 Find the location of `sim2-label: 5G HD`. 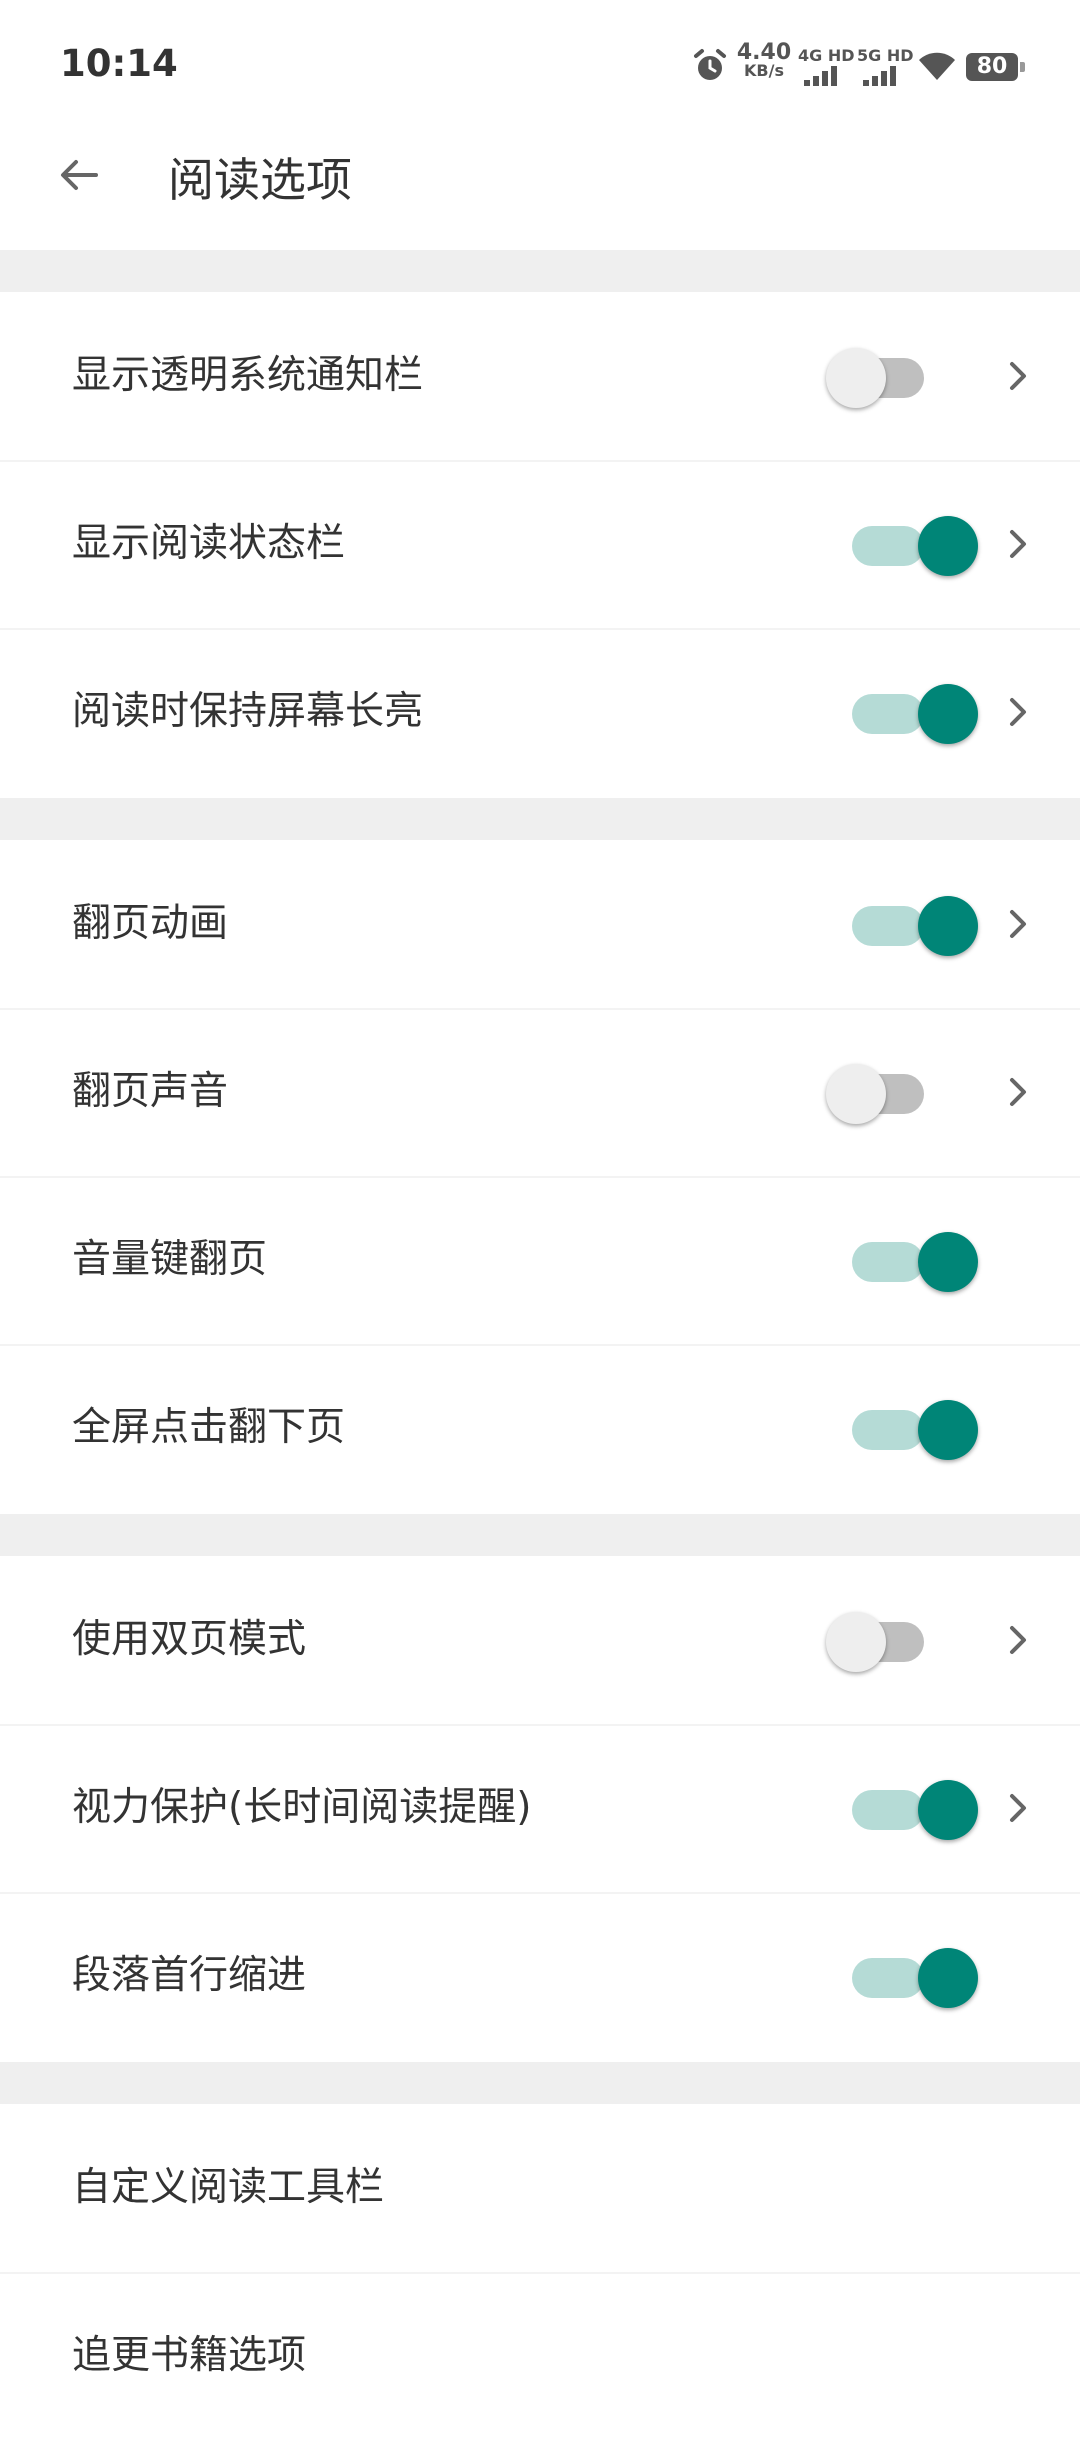

sim2-label: 5G HD is located at coordinates (885, 55).